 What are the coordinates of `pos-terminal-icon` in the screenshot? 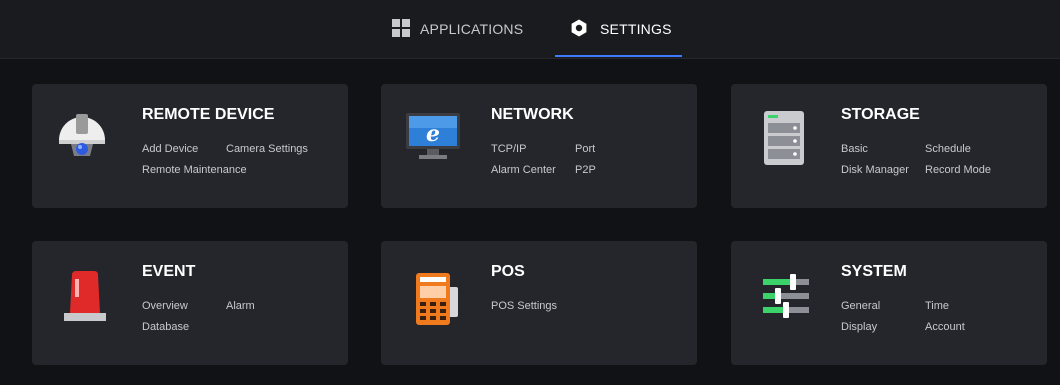 It's located at (437, 300).